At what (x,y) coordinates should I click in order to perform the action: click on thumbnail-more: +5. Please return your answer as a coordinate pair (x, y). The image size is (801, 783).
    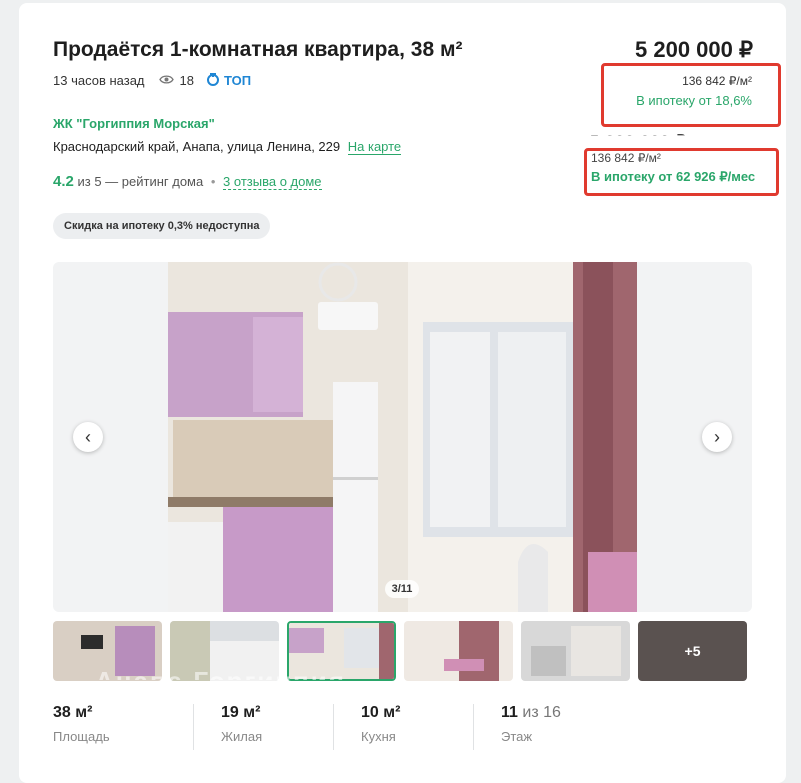
    Looking at the image, I should click on (692, 651).